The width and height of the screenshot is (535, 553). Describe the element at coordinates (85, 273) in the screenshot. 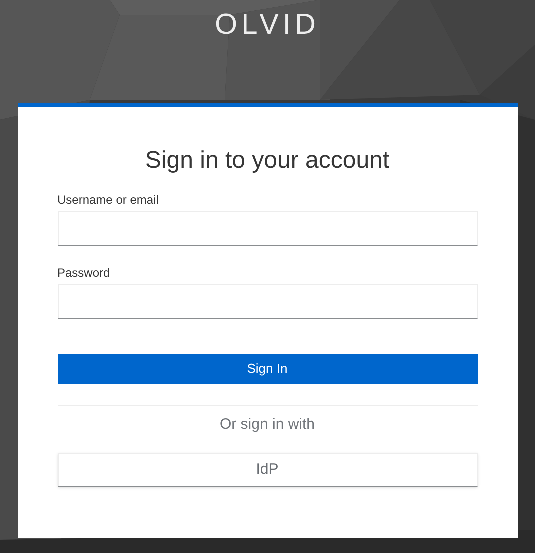

I see `field-label: Password` at that location.